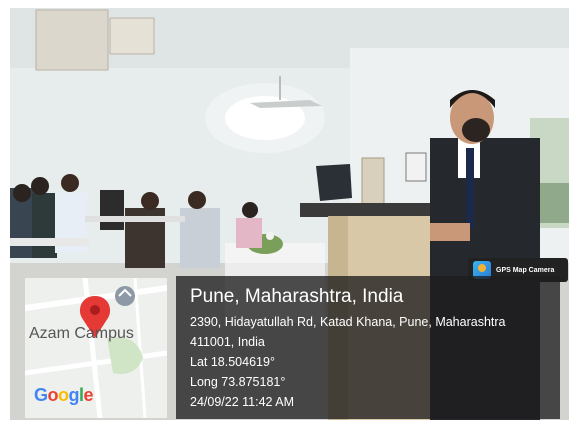  I want to click on location-map-thumbnail: Azam Campus Google, so click(96, 348).